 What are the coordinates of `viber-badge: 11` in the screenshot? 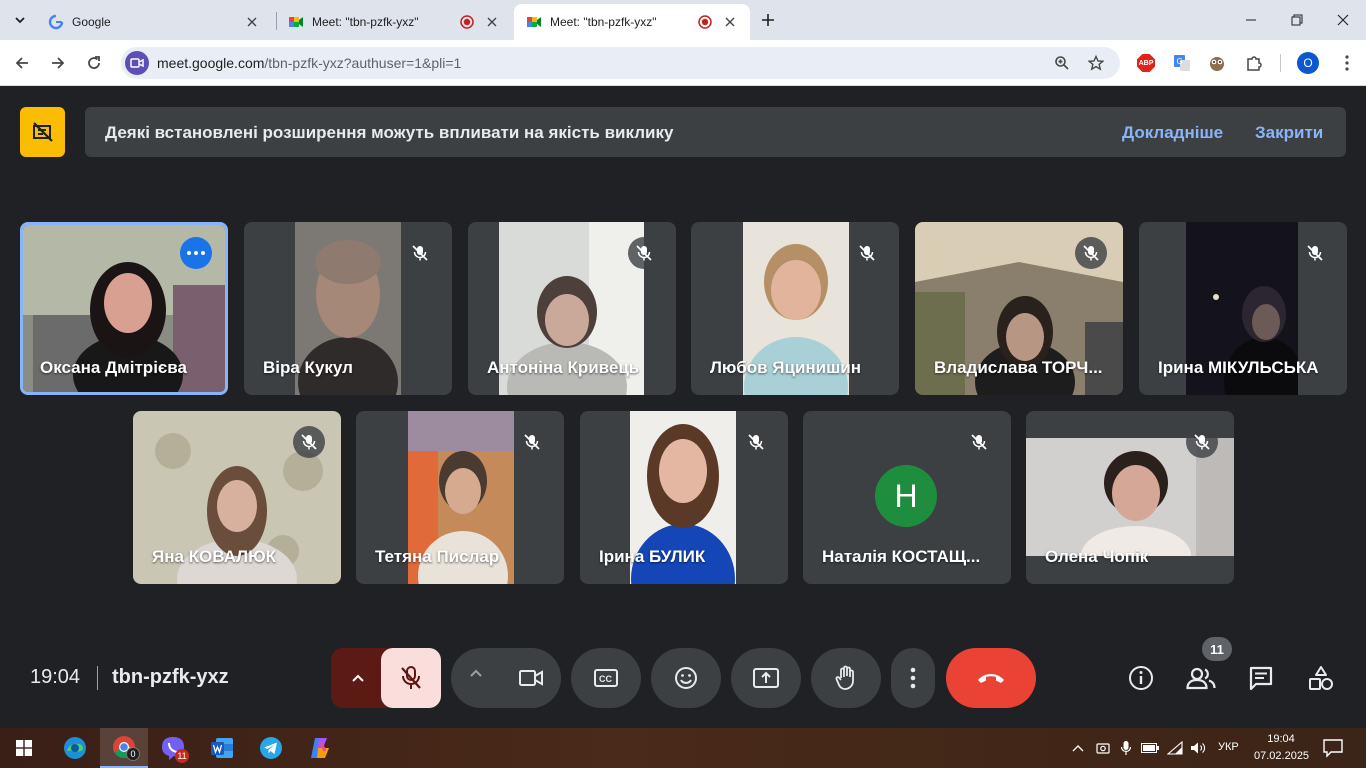 It's located at (182, 756).